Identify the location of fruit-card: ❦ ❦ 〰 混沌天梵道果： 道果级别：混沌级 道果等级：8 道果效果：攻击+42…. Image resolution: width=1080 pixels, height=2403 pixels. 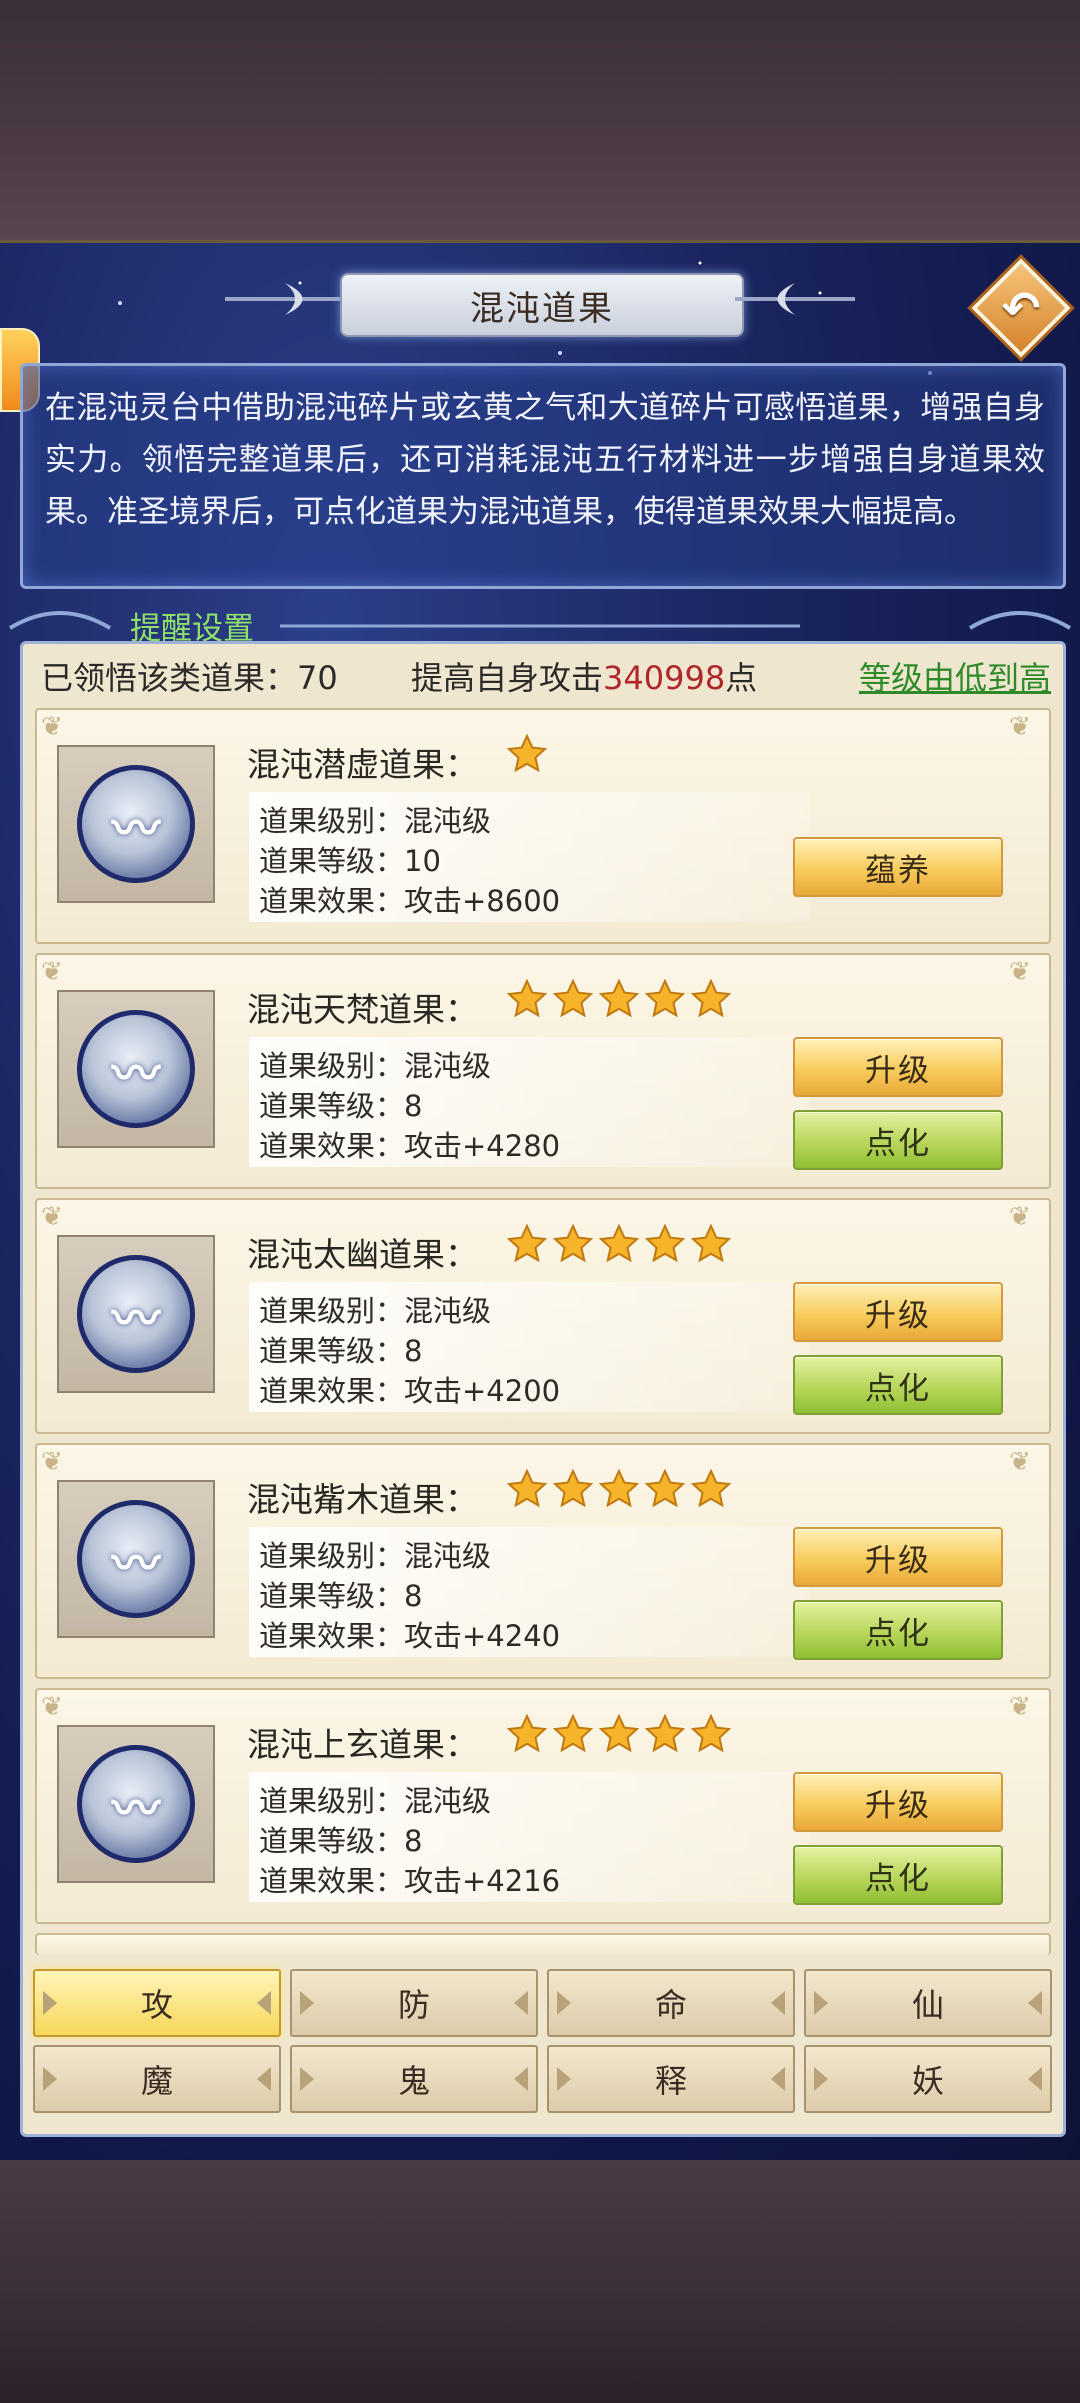
(543, 1071).